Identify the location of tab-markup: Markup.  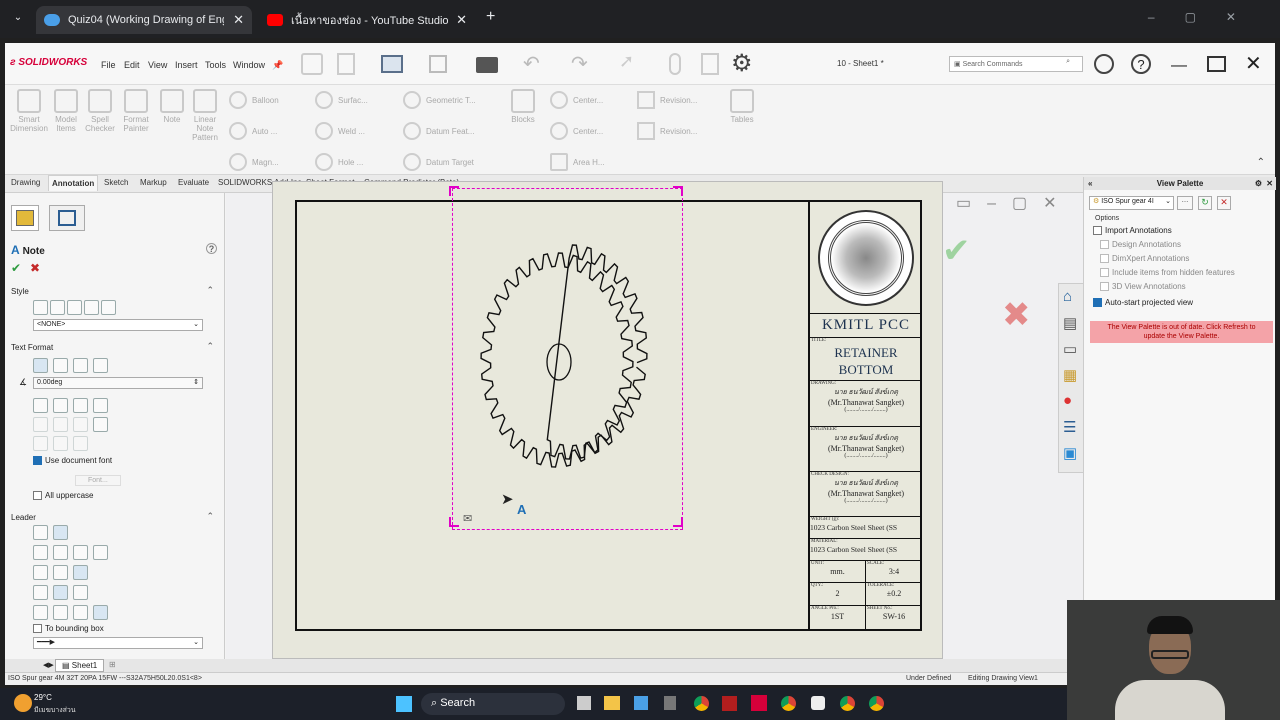
(153, 182).